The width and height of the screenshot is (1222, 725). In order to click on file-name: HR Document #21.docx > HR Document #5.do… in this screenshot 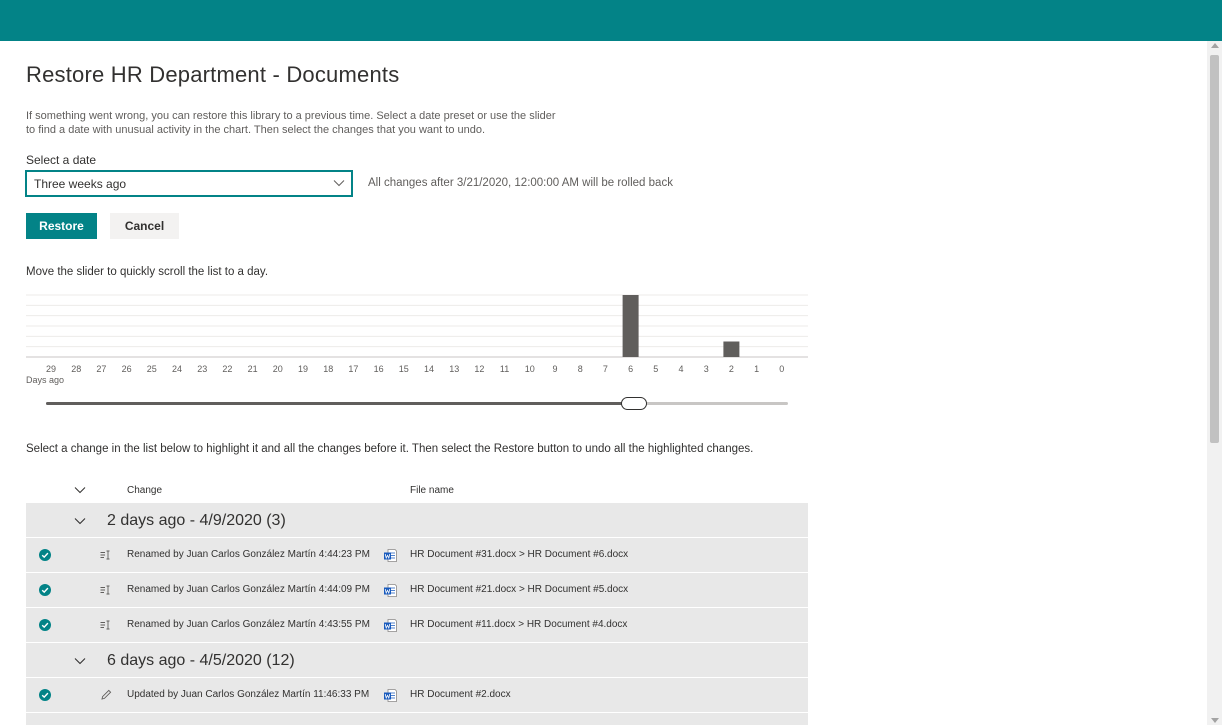, I will do `click(519, 589)`.